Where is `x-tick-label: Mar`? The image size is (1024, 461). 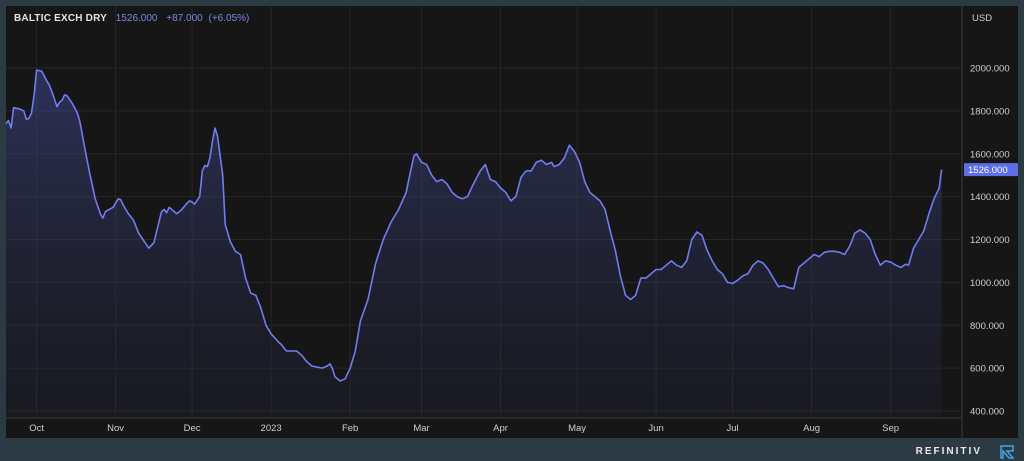 x-tick-label: Mar is located at coordinates (421, 428).